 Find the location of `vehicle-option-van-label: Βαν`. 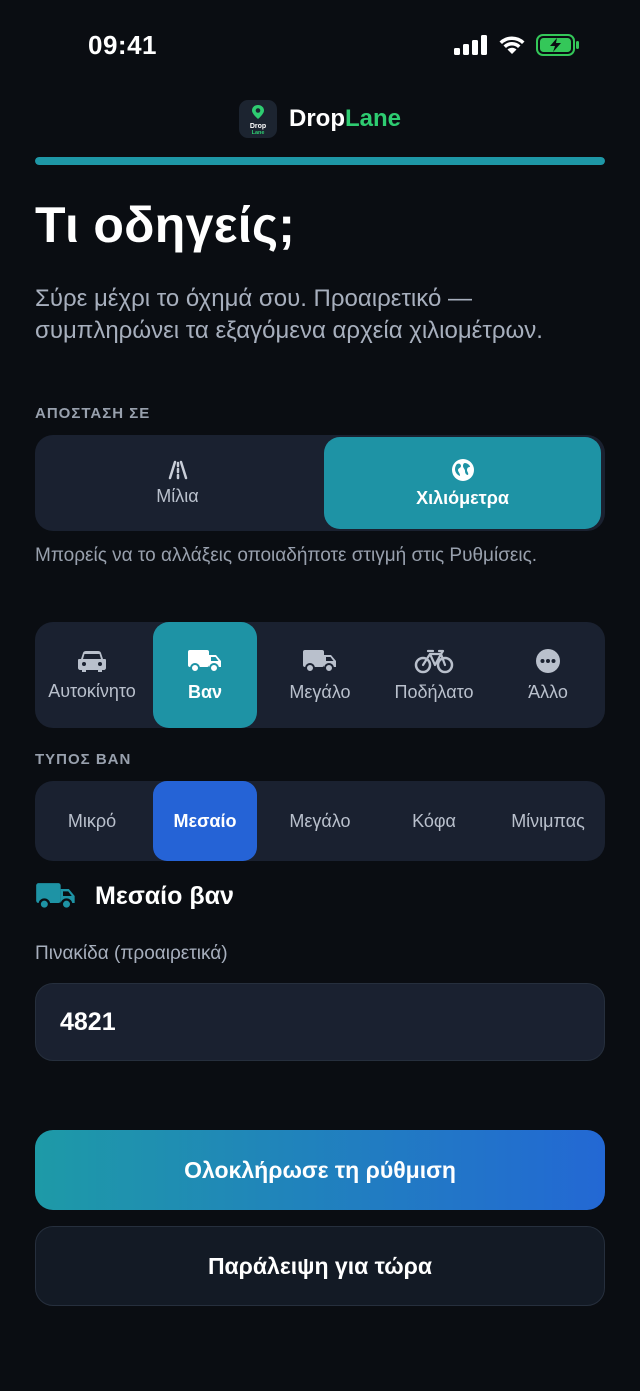

vehicle-option-van-label: Βαν is located at coordinates (205, 691).